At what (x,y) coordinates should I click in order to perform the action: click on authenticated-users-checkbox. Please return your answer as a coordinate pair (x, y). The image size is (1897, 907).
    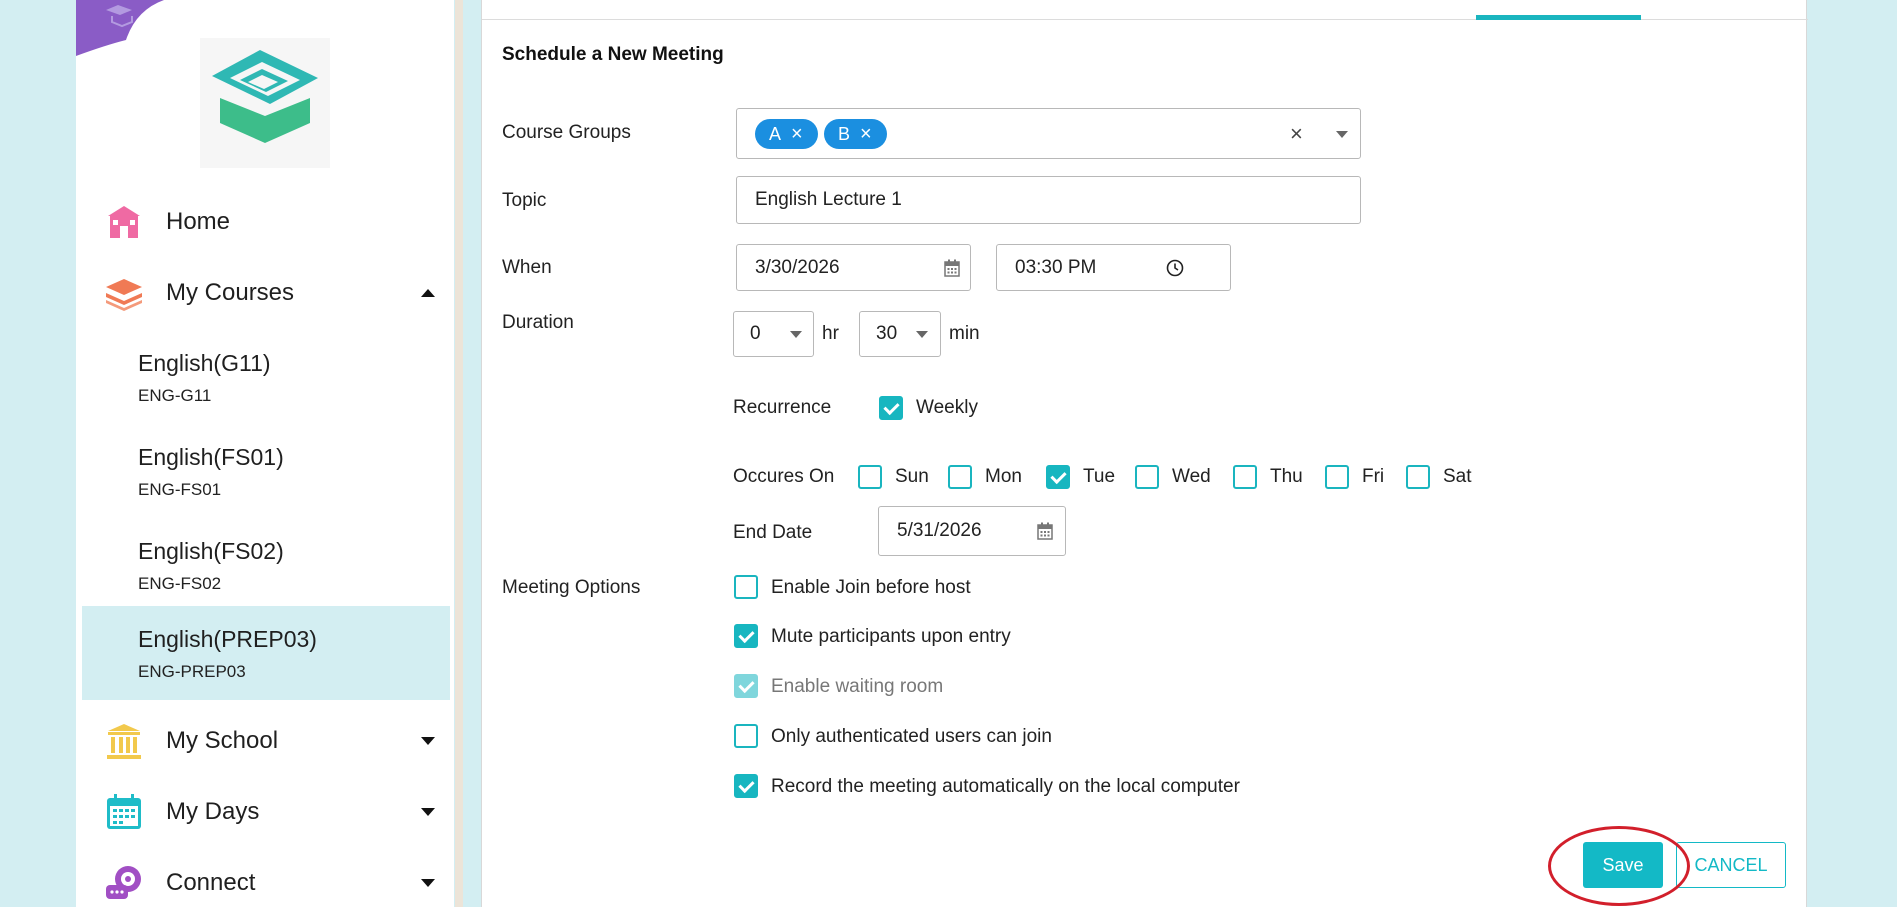
    Looking at the image, I should click on (746, 736).